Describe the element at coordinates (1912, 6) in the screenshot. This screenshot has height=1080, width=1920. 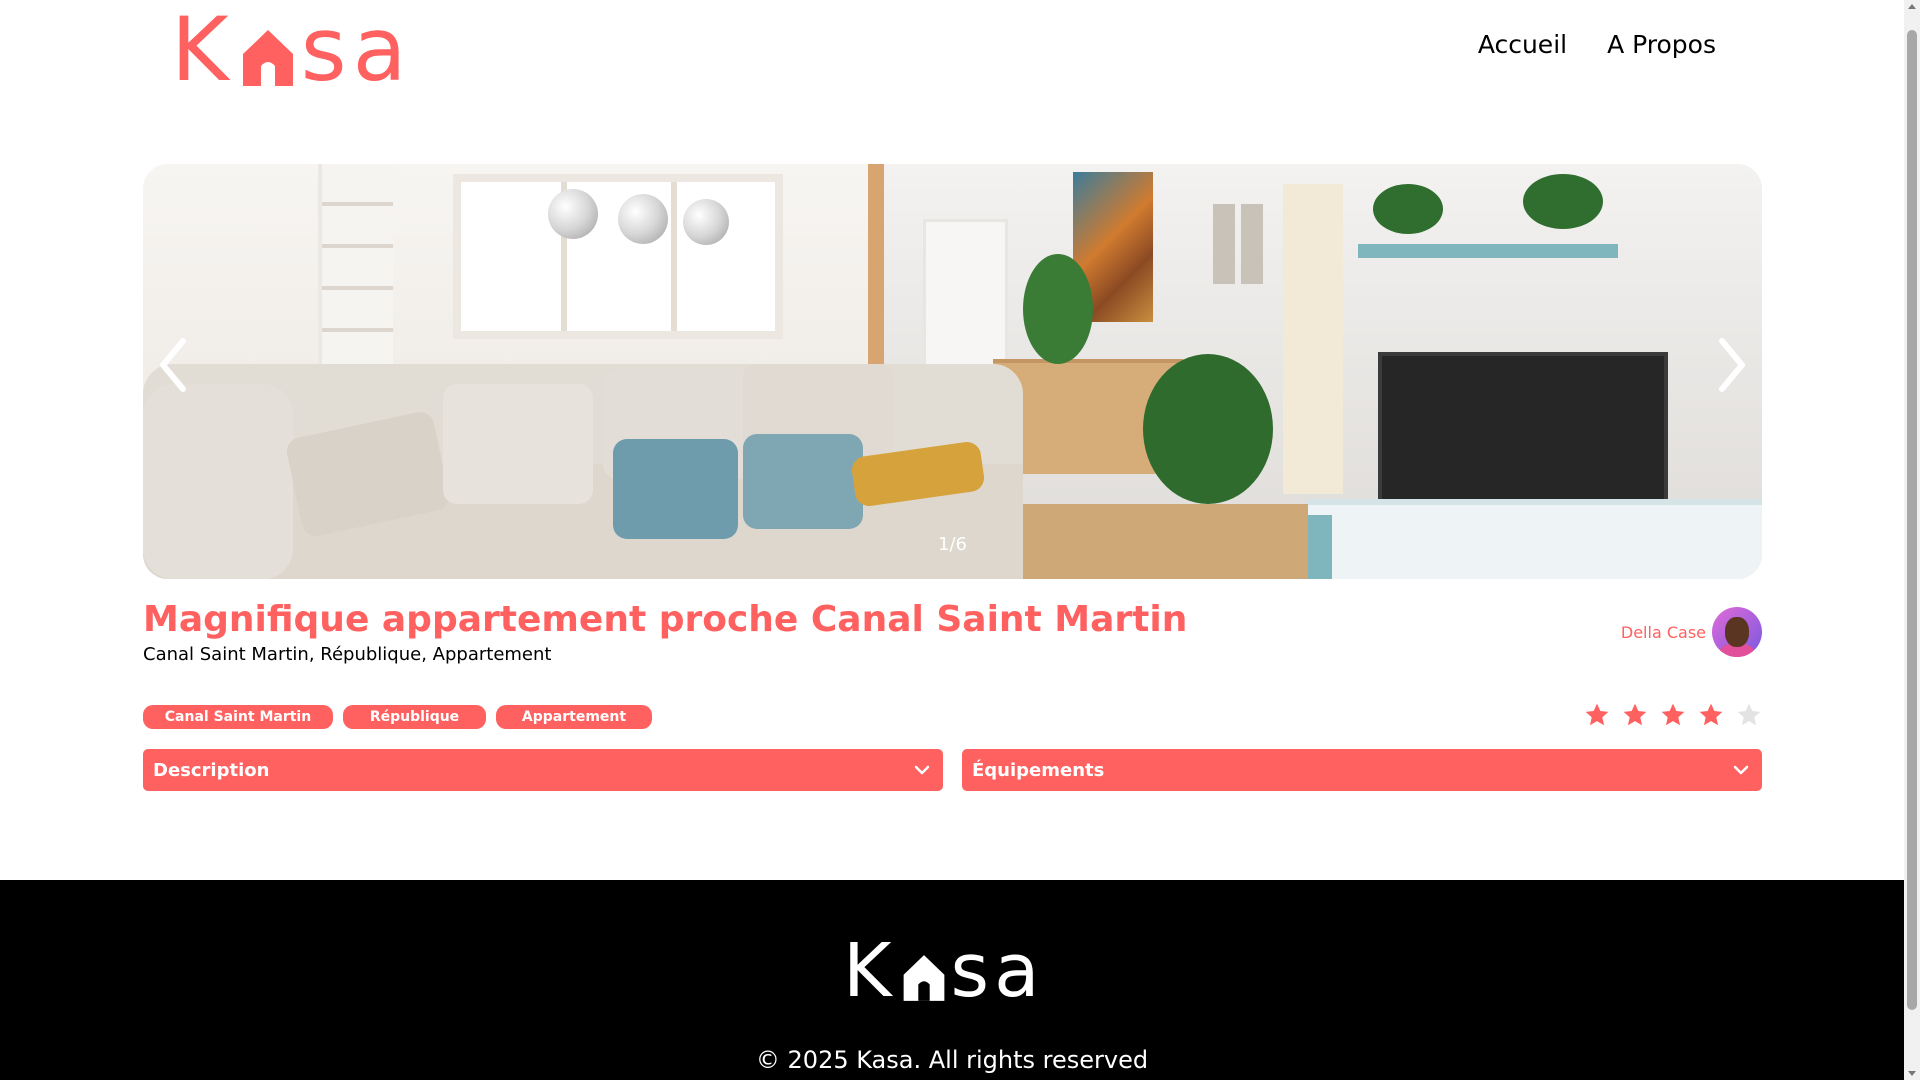
I see `scroll-up-arrow-icon` at that location.